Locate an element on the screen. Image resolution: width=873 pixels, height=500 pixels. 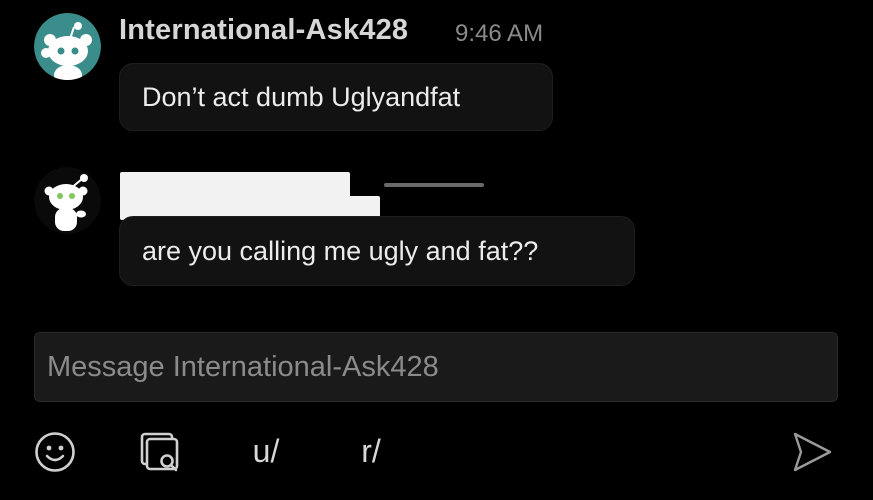
message-input is located at coordinates (436, 367).